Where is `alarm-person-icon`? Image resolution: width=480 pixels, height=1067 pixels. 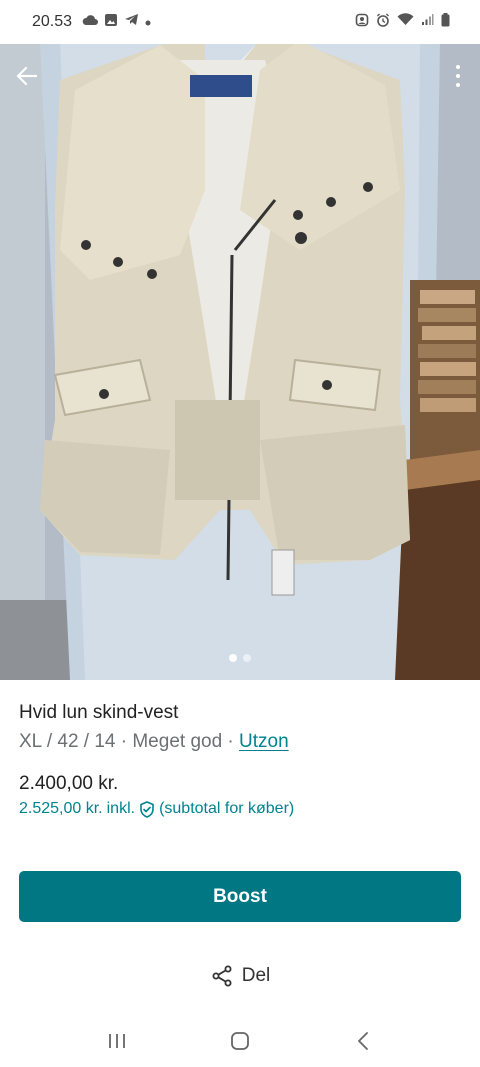 alarm-person-icon is located at coordinates (362, 22).